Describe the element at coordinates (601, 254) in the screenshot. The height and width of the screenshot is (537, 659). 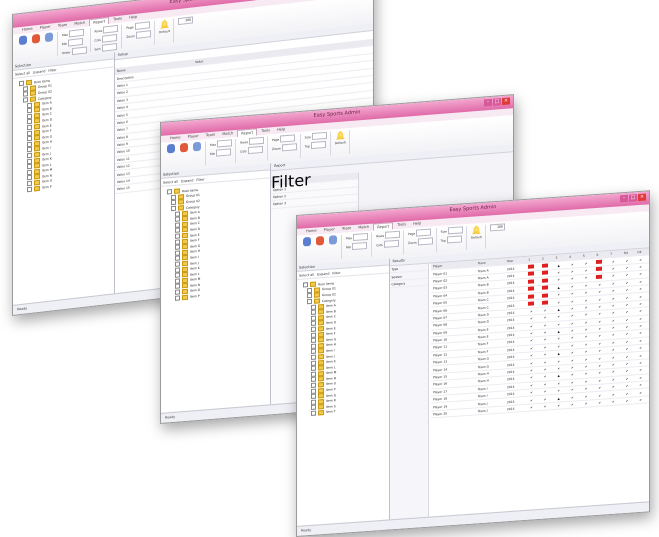
I see `column-header: 6` at that location.